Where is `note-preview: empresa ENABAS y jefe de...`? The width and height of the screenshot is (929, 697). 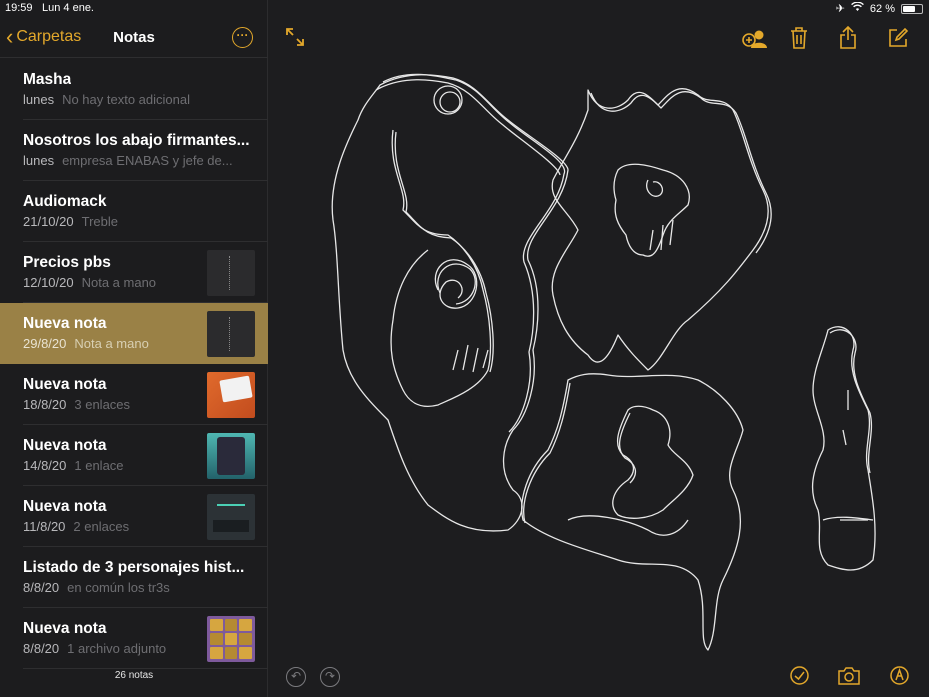 note-preview: empresa ENABAS y jefe de... is located at coordinates (147, 160).